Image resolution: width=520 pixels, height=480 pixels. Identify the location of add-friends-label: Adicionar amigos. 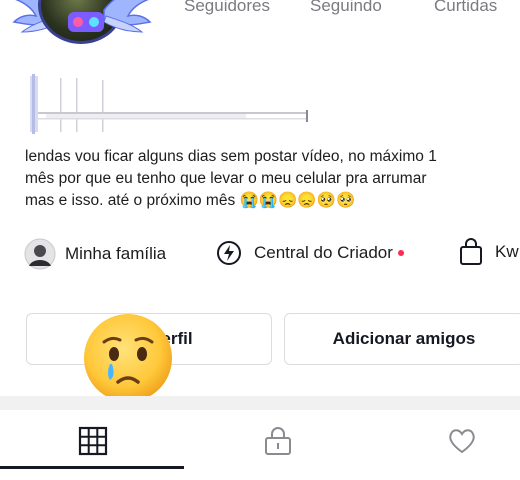
(404, 338).